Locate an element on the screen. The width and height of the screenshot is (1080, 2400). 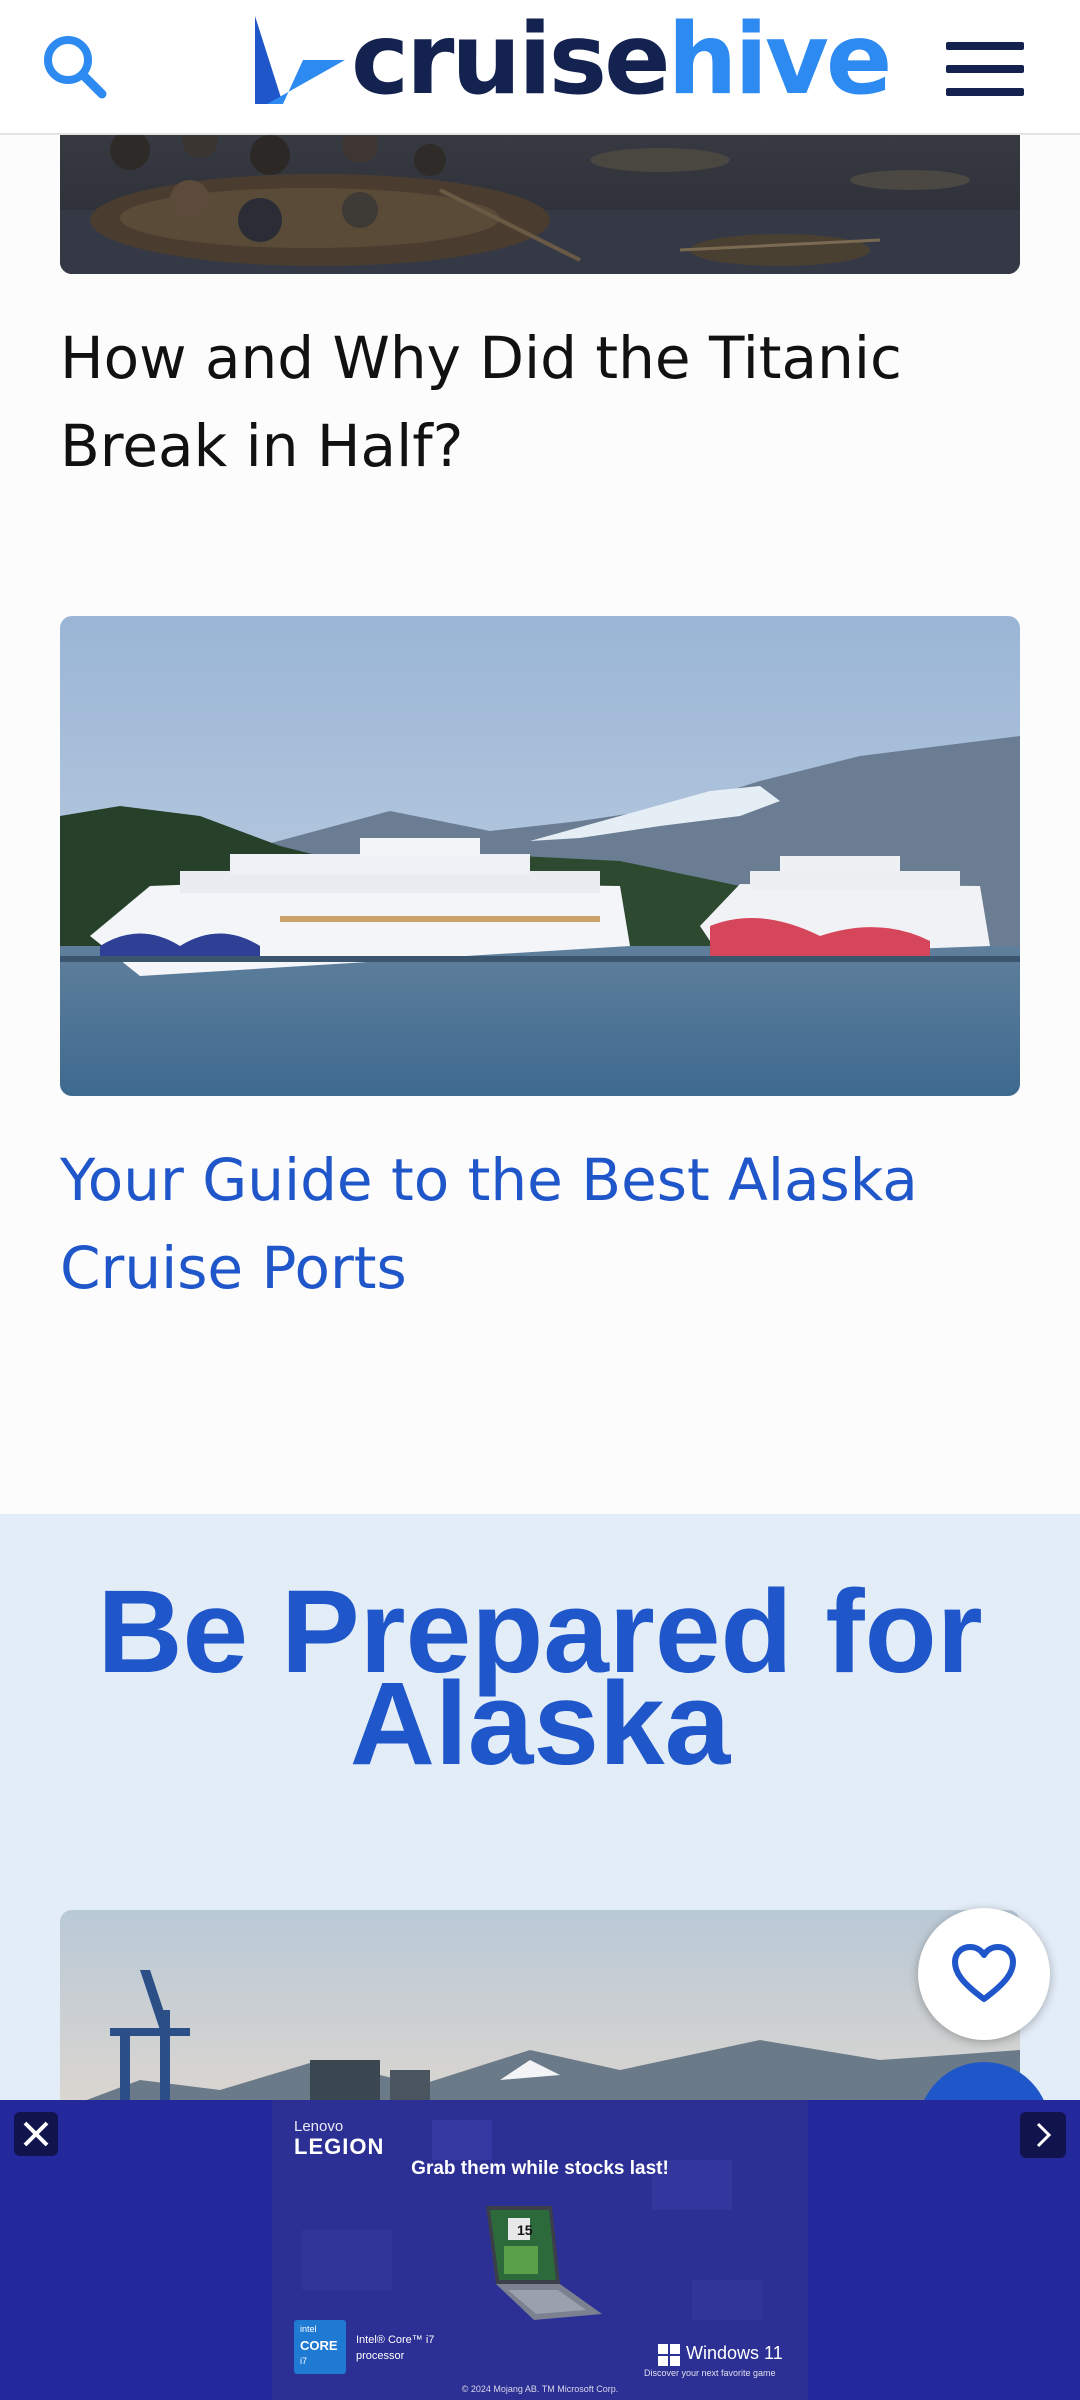
windows-tagline: Discover your next favorite game is located at coordinates (710, 2373).